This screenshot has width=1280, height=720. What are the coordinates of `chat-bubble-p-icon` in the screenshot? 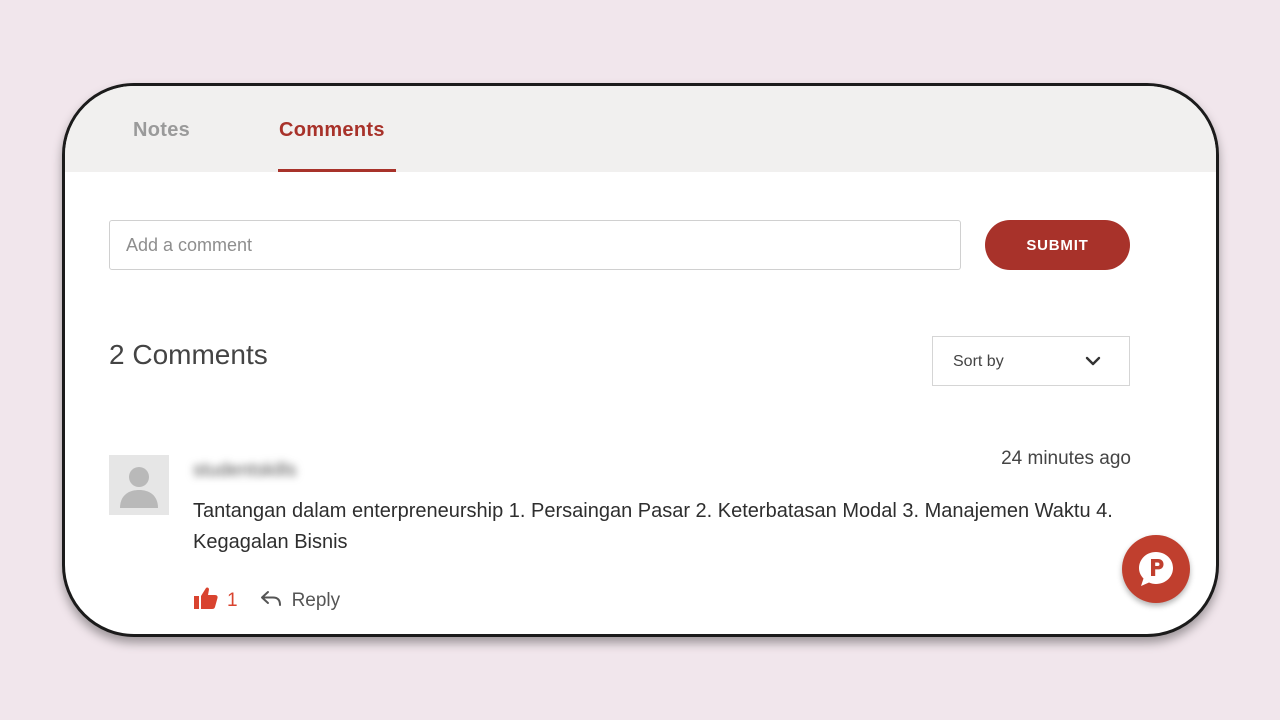 It's located at (1156, 569).